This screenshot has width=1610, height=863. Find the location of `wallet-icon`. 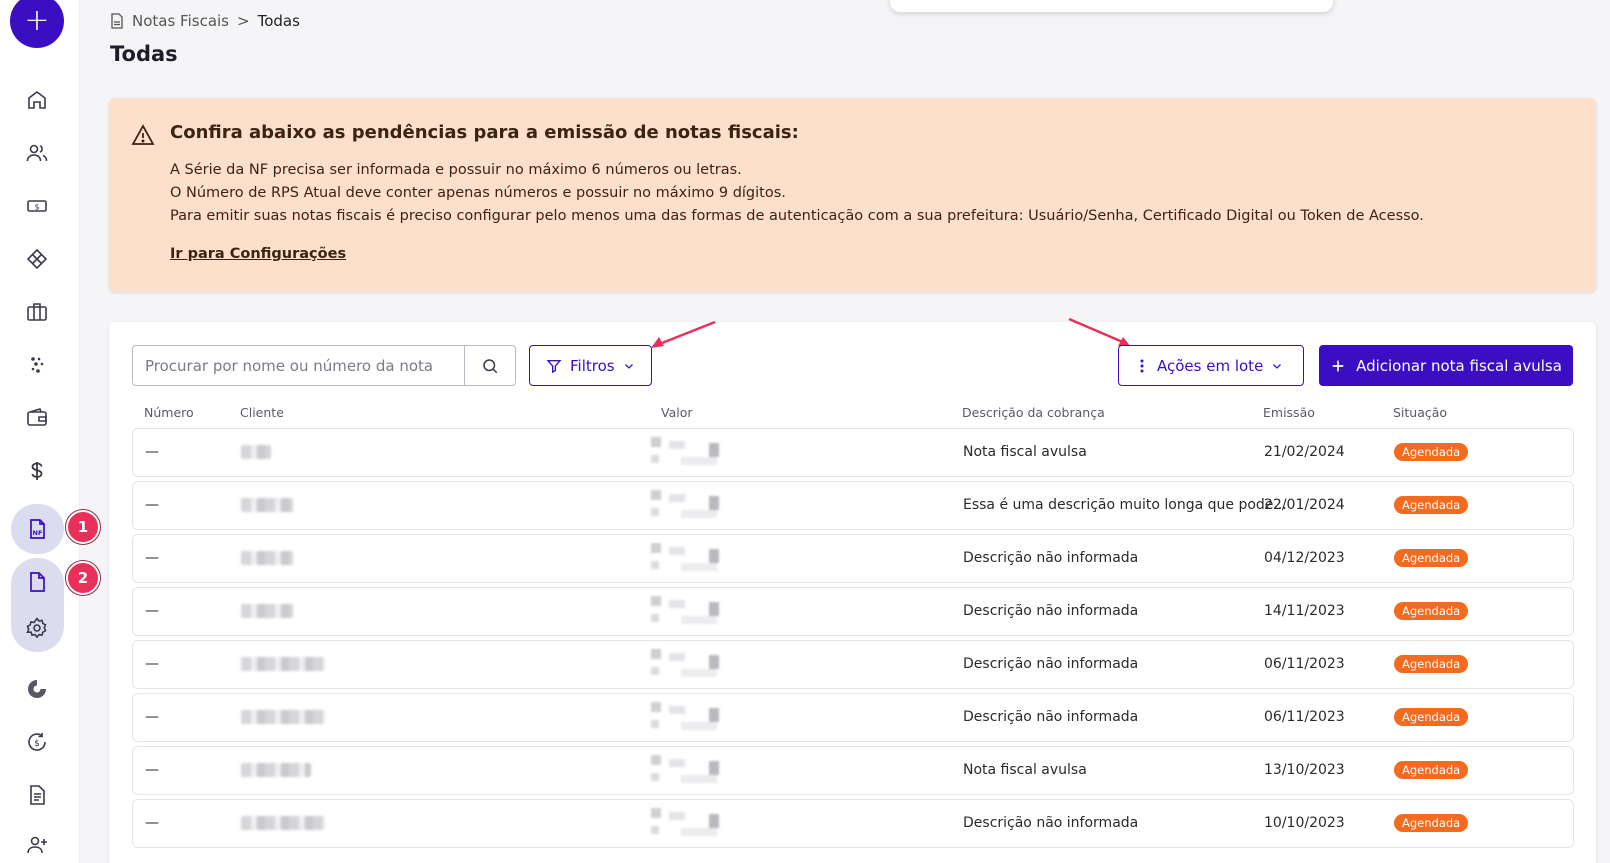

wallet-icon is located at coordinates (37, 418).